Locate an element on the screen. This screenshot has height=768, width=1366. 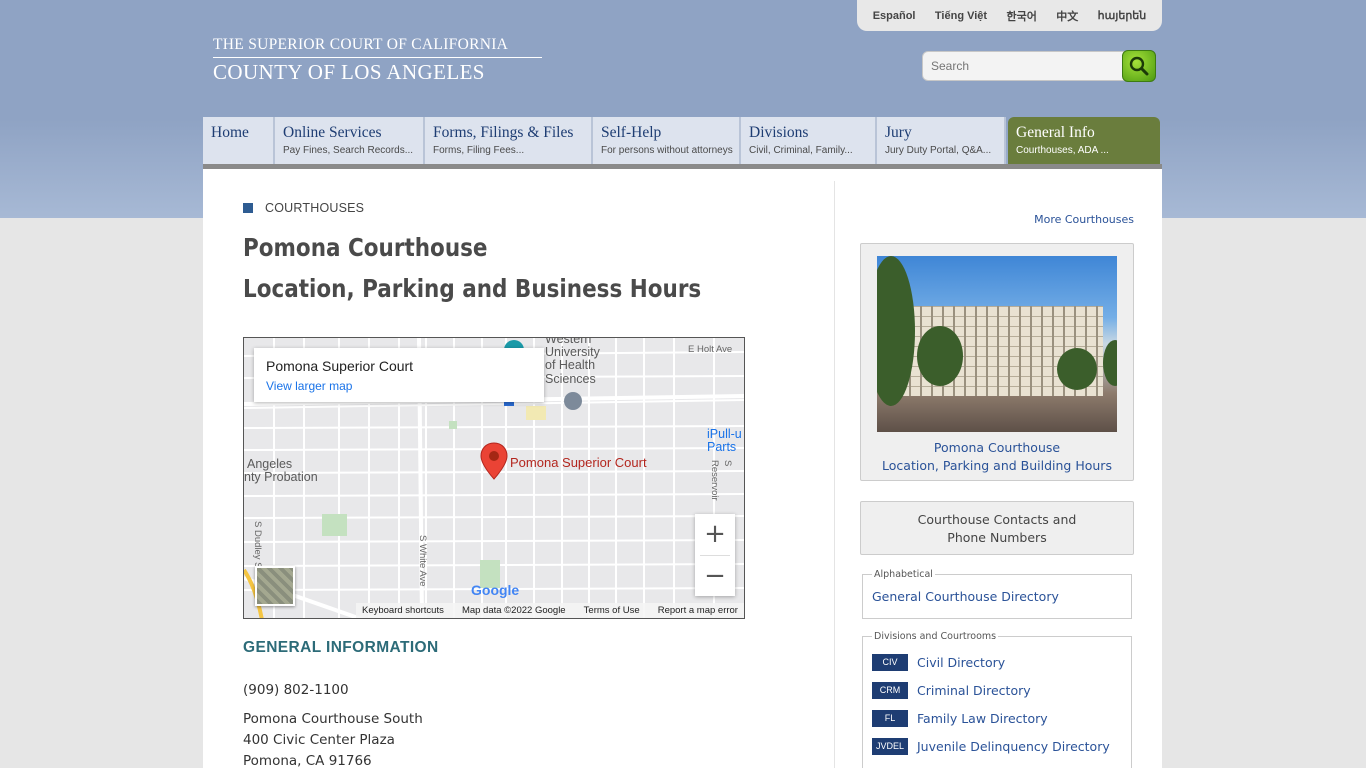
map-label-probation: nty Probation is located at coordinates (281, 477).